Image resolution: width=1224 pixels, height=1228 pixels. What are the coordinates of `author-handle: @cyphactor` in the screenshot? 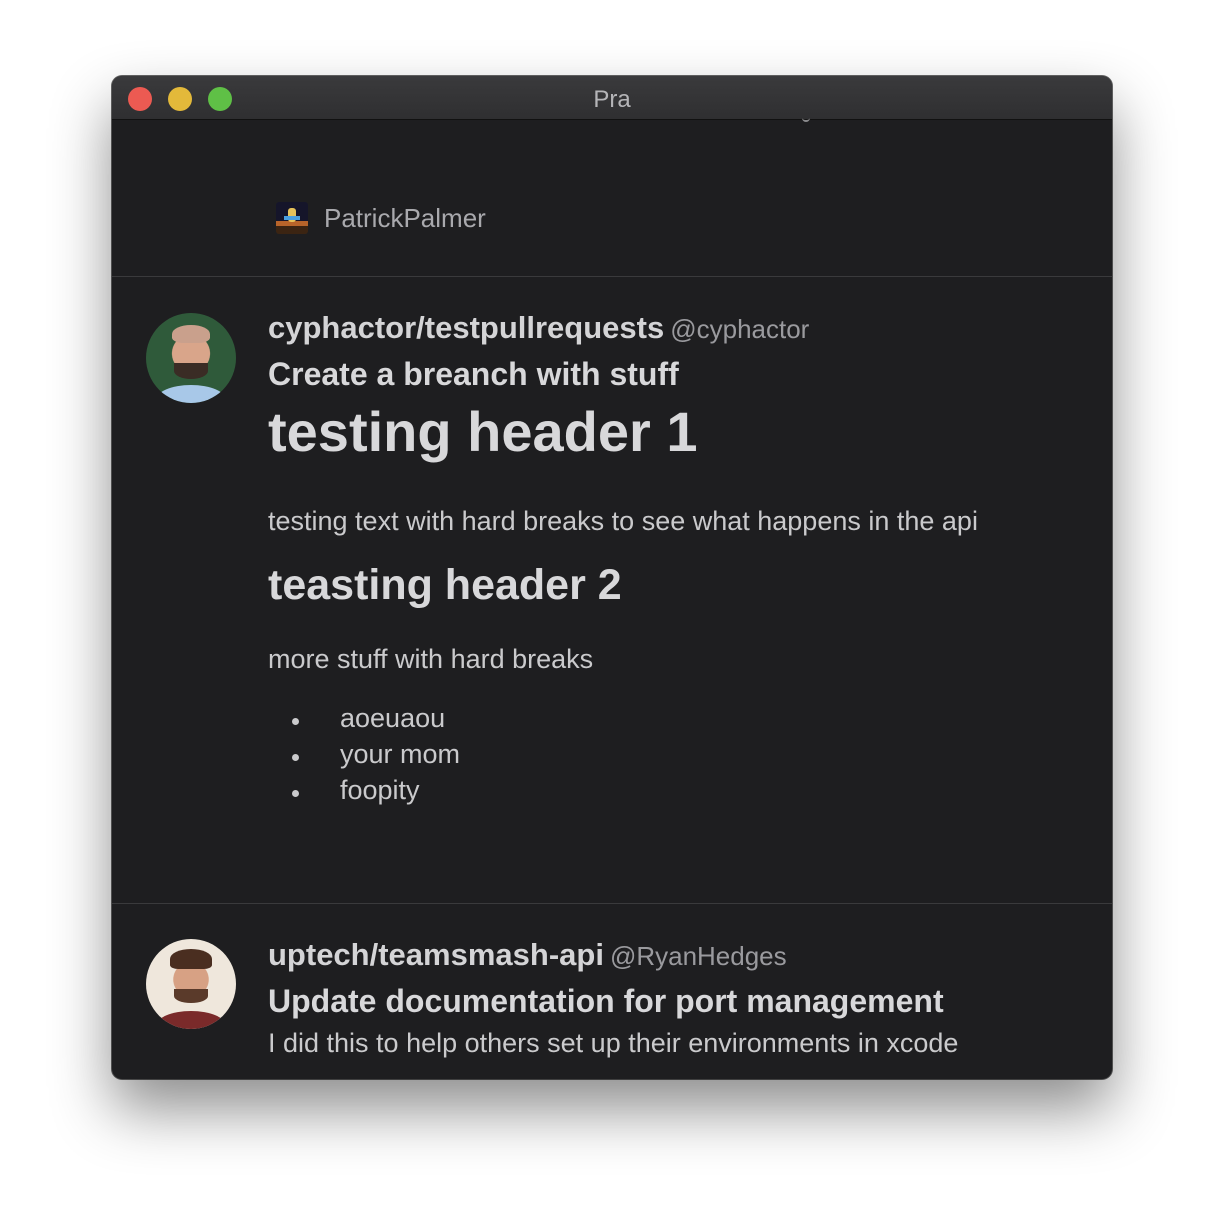 It's located at (739, 329).